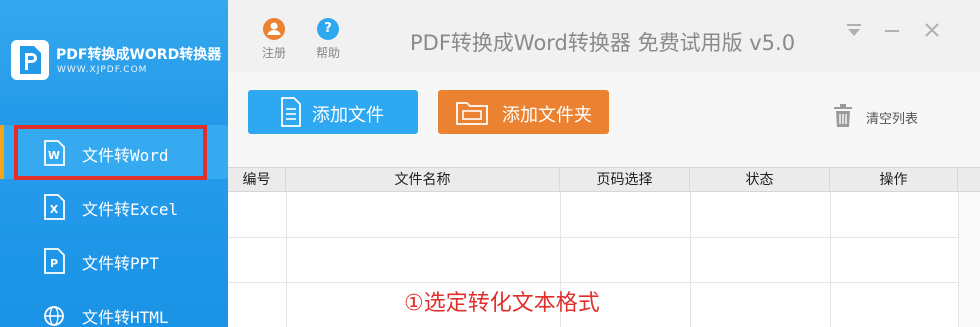 The height and width of the screenshot is (327, 980). I want to click on table-header: 编号 文件名称 页码选择 状态 操作, so click(604, 179).